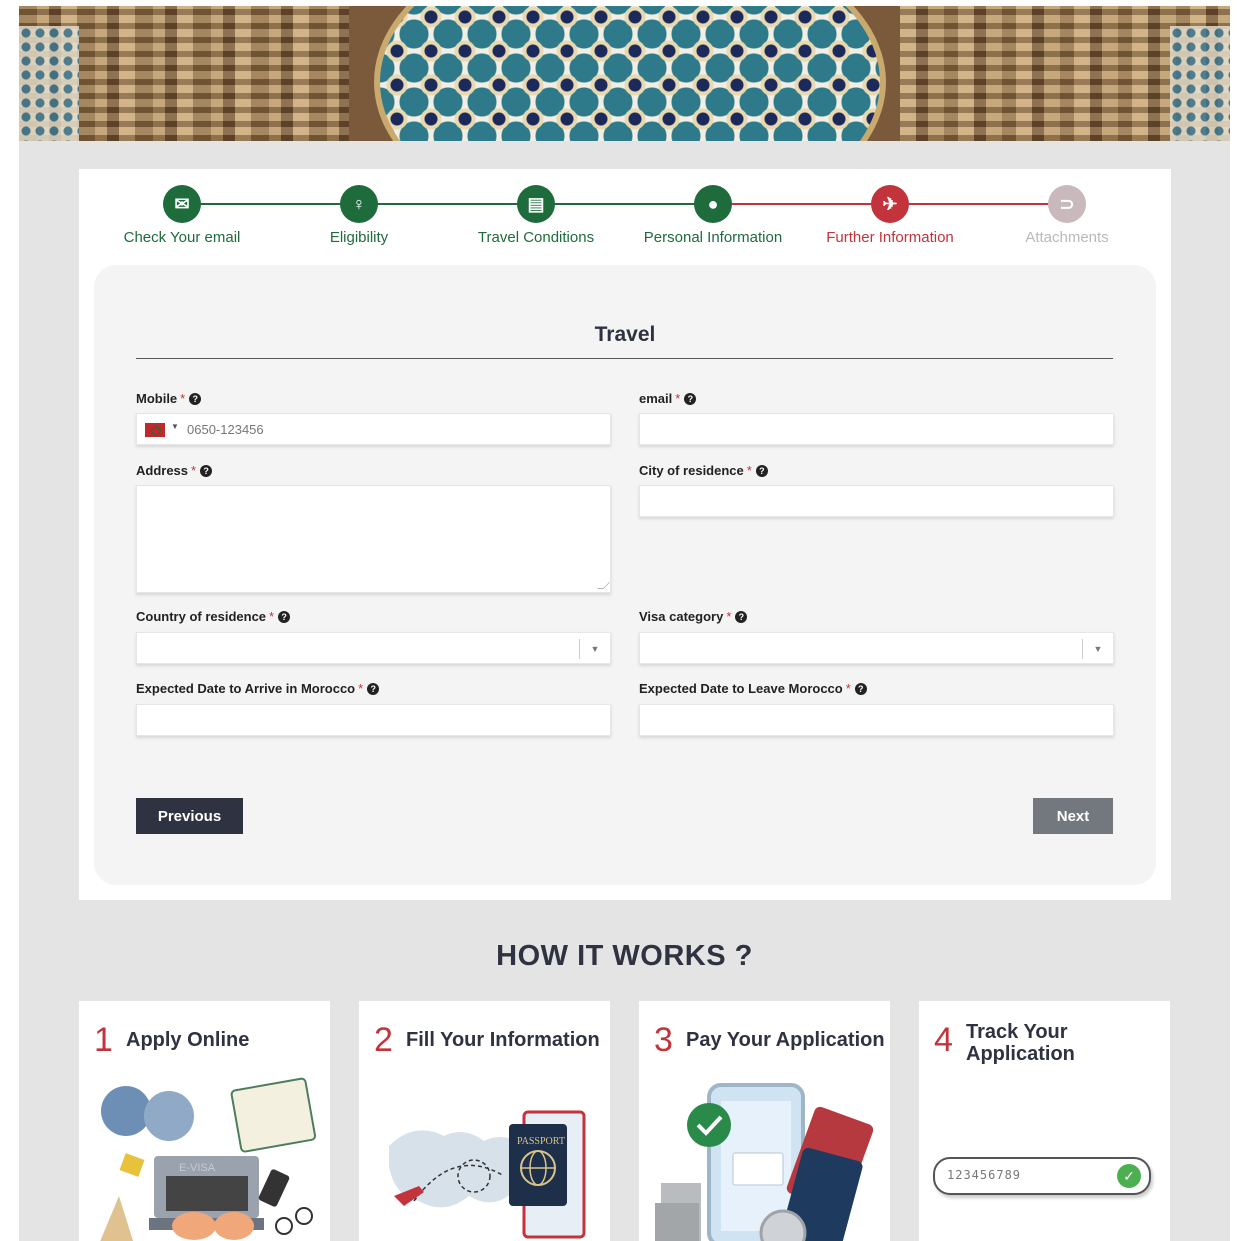  What do you see at coordinates (213, 616) in the screenshot?
I see `country-label: Country of residence *?` at bounding box center [213, 616].